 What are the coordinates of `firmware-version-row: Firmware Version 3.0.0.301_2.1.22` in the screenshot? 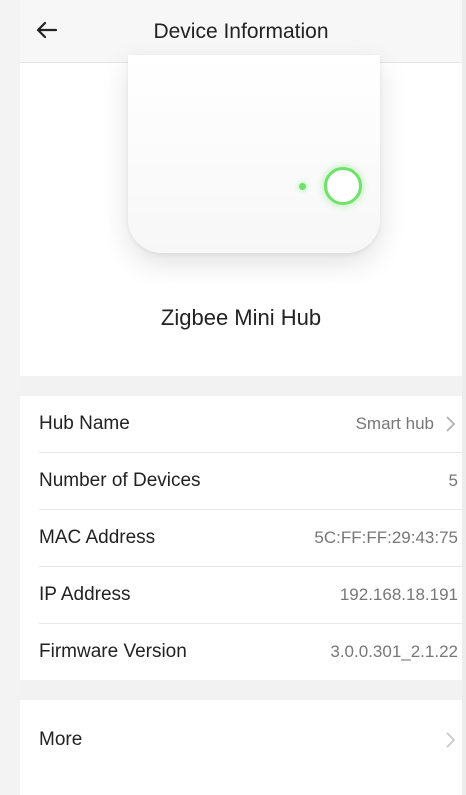 It's located at (241, 652).